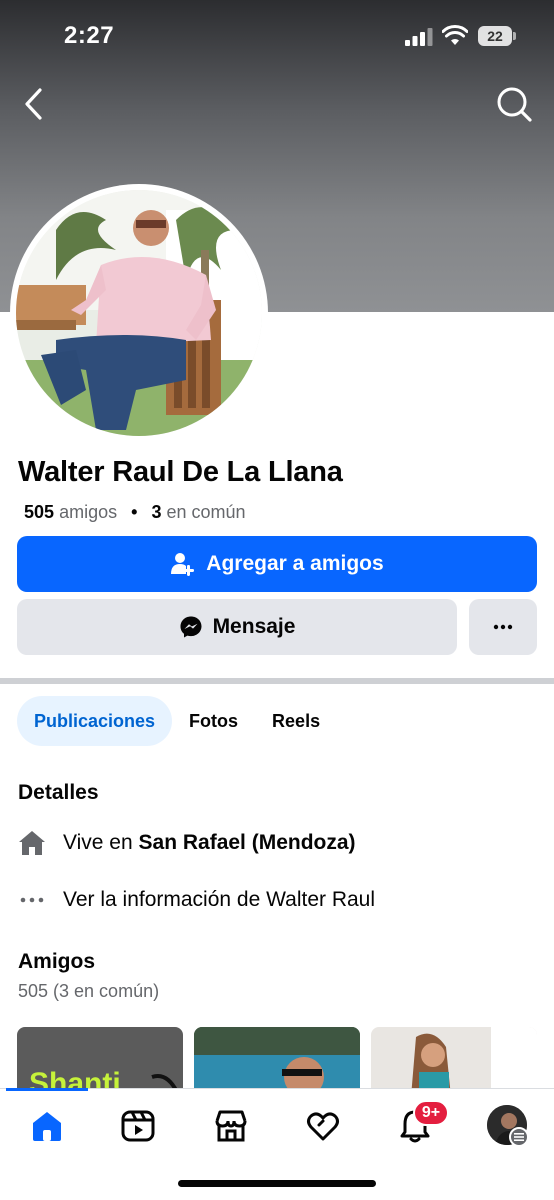  What do you see at coordinates (213, 721) in the screenshot?
I see `tab-fotos: Fotos` at bounding box center [213, 721].